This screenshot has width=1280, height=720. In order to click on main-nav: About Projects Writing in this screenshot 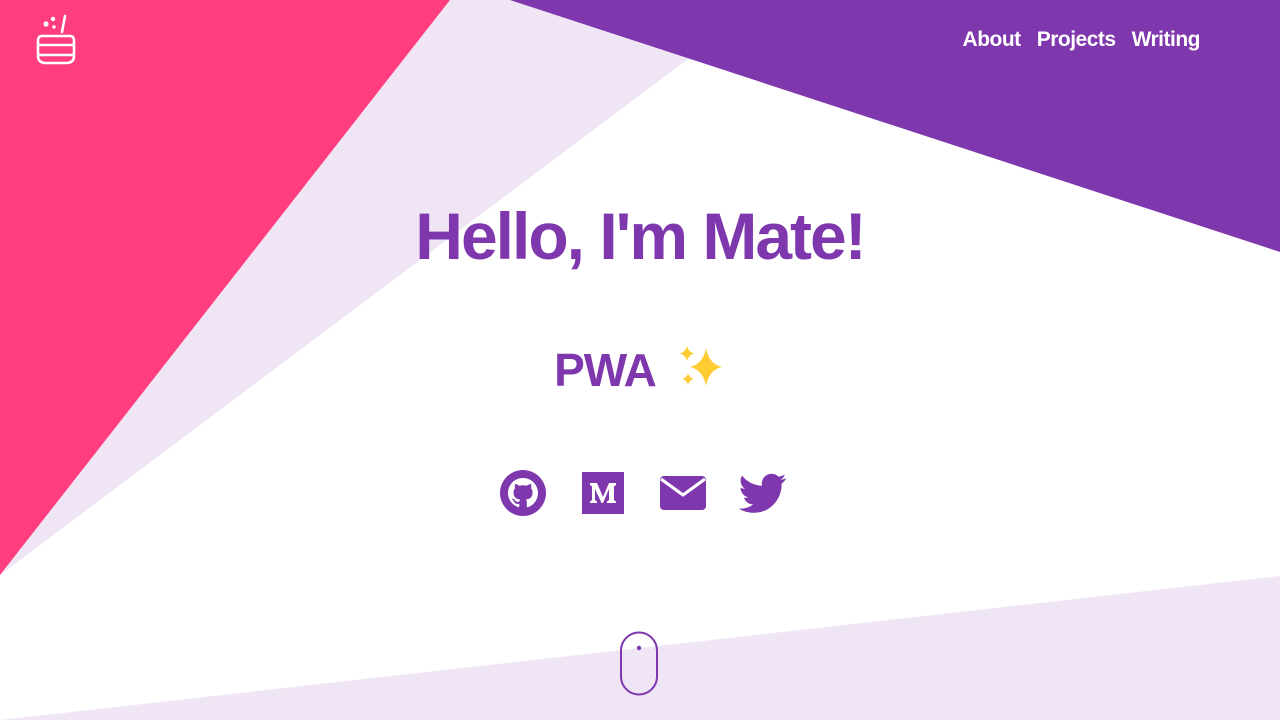, I will do `click(1082, 40)`.